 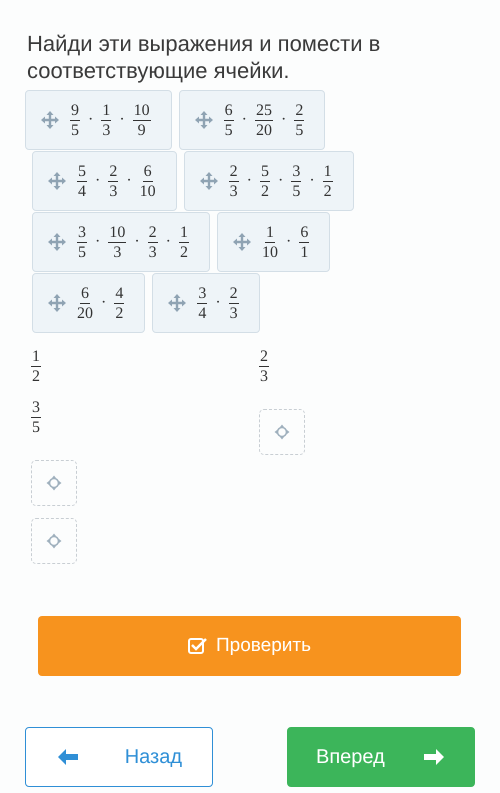 I want to click on fraction: 2 5, so click(x=299, y=120).